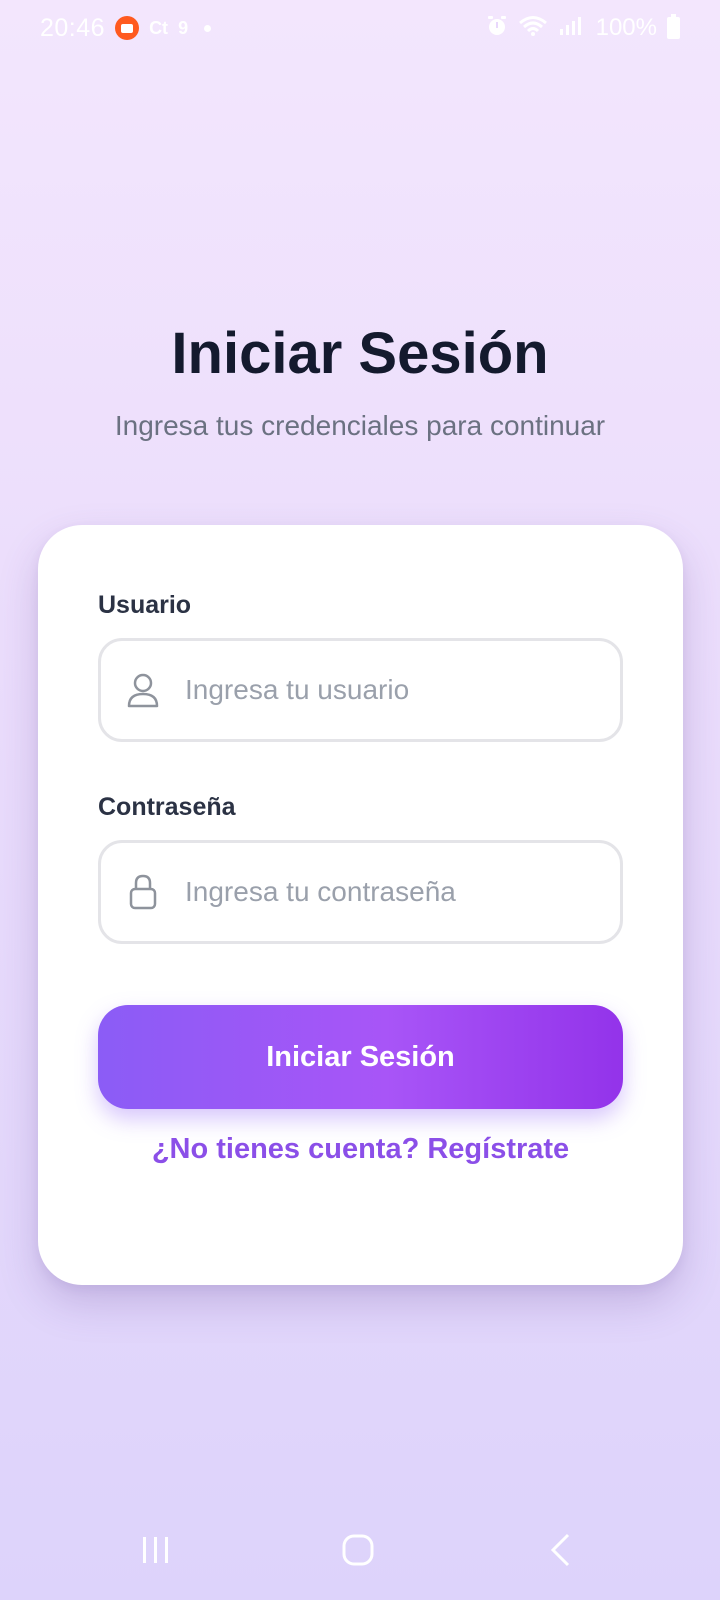 The height and width of the screenshot is (1600, 720). I want to click on username-label: Usuario, so click(145, 605).